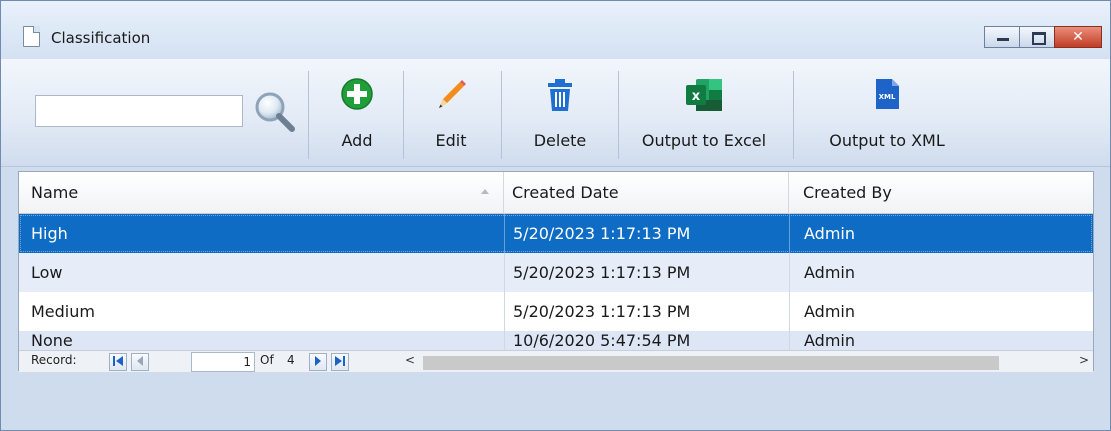  I want to click on search-input, so click(139, 111).